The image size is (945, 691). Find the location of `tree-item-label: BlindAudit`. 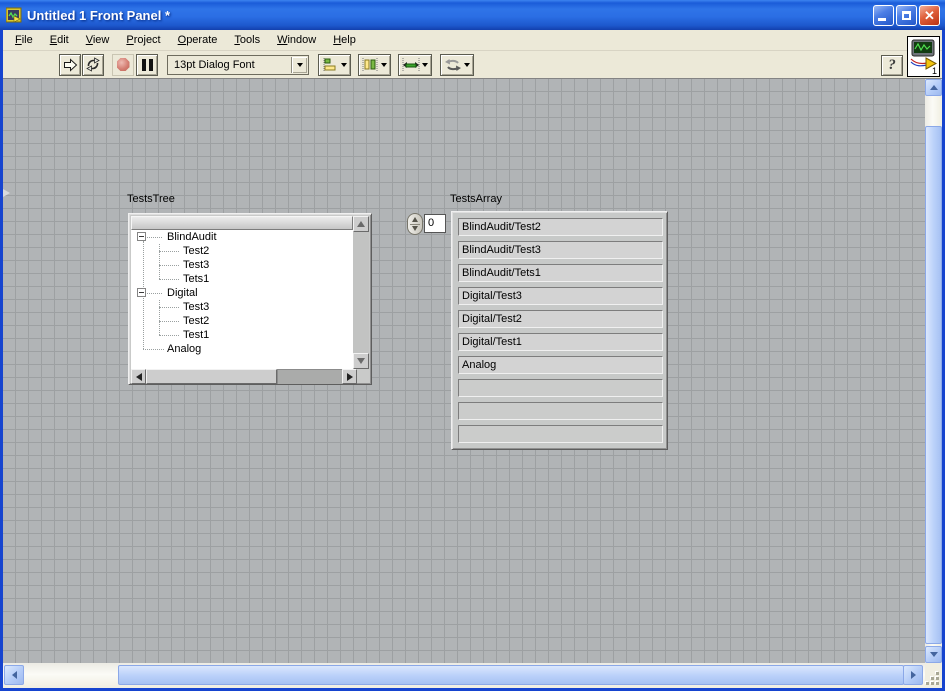

tree-item-label: BlindAudit is located at coordinates (192, 237).